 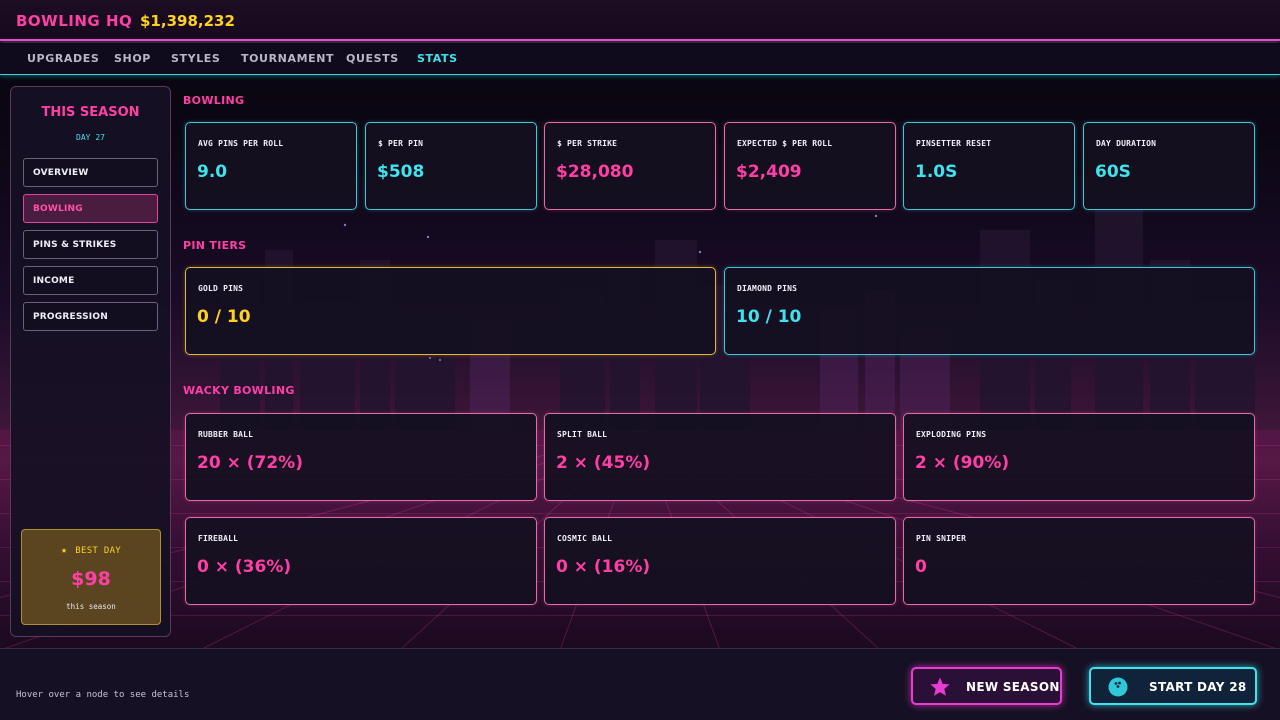 What do you see at coordinates (1079, 457) in the screenshot?
I see `stat-card-exploding-pins: EXPLODING PINS 2 × (90%)` at bounding box center [1079, 457].